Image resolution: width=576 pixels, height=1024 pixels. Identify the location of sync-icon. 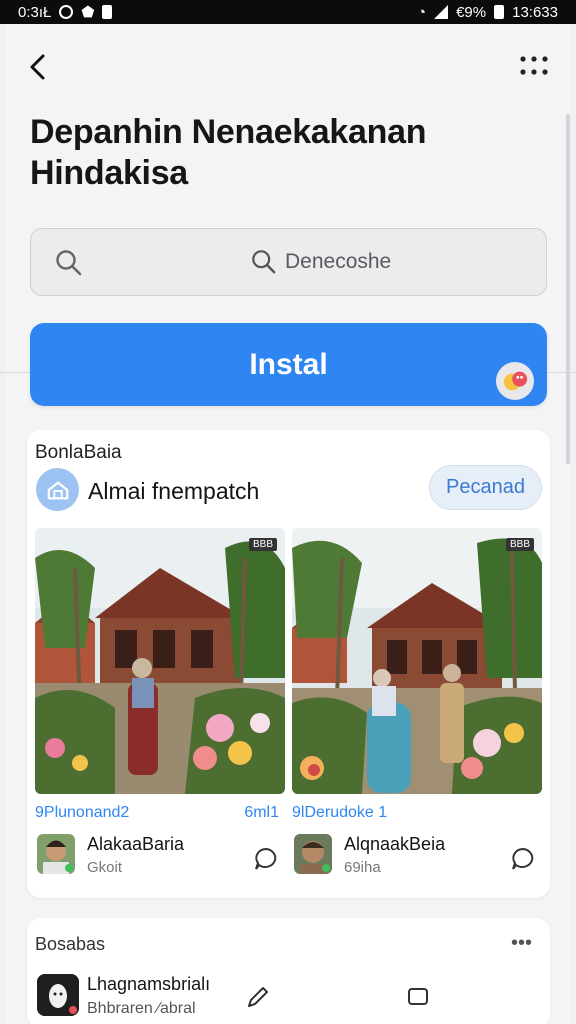
(66, 12).